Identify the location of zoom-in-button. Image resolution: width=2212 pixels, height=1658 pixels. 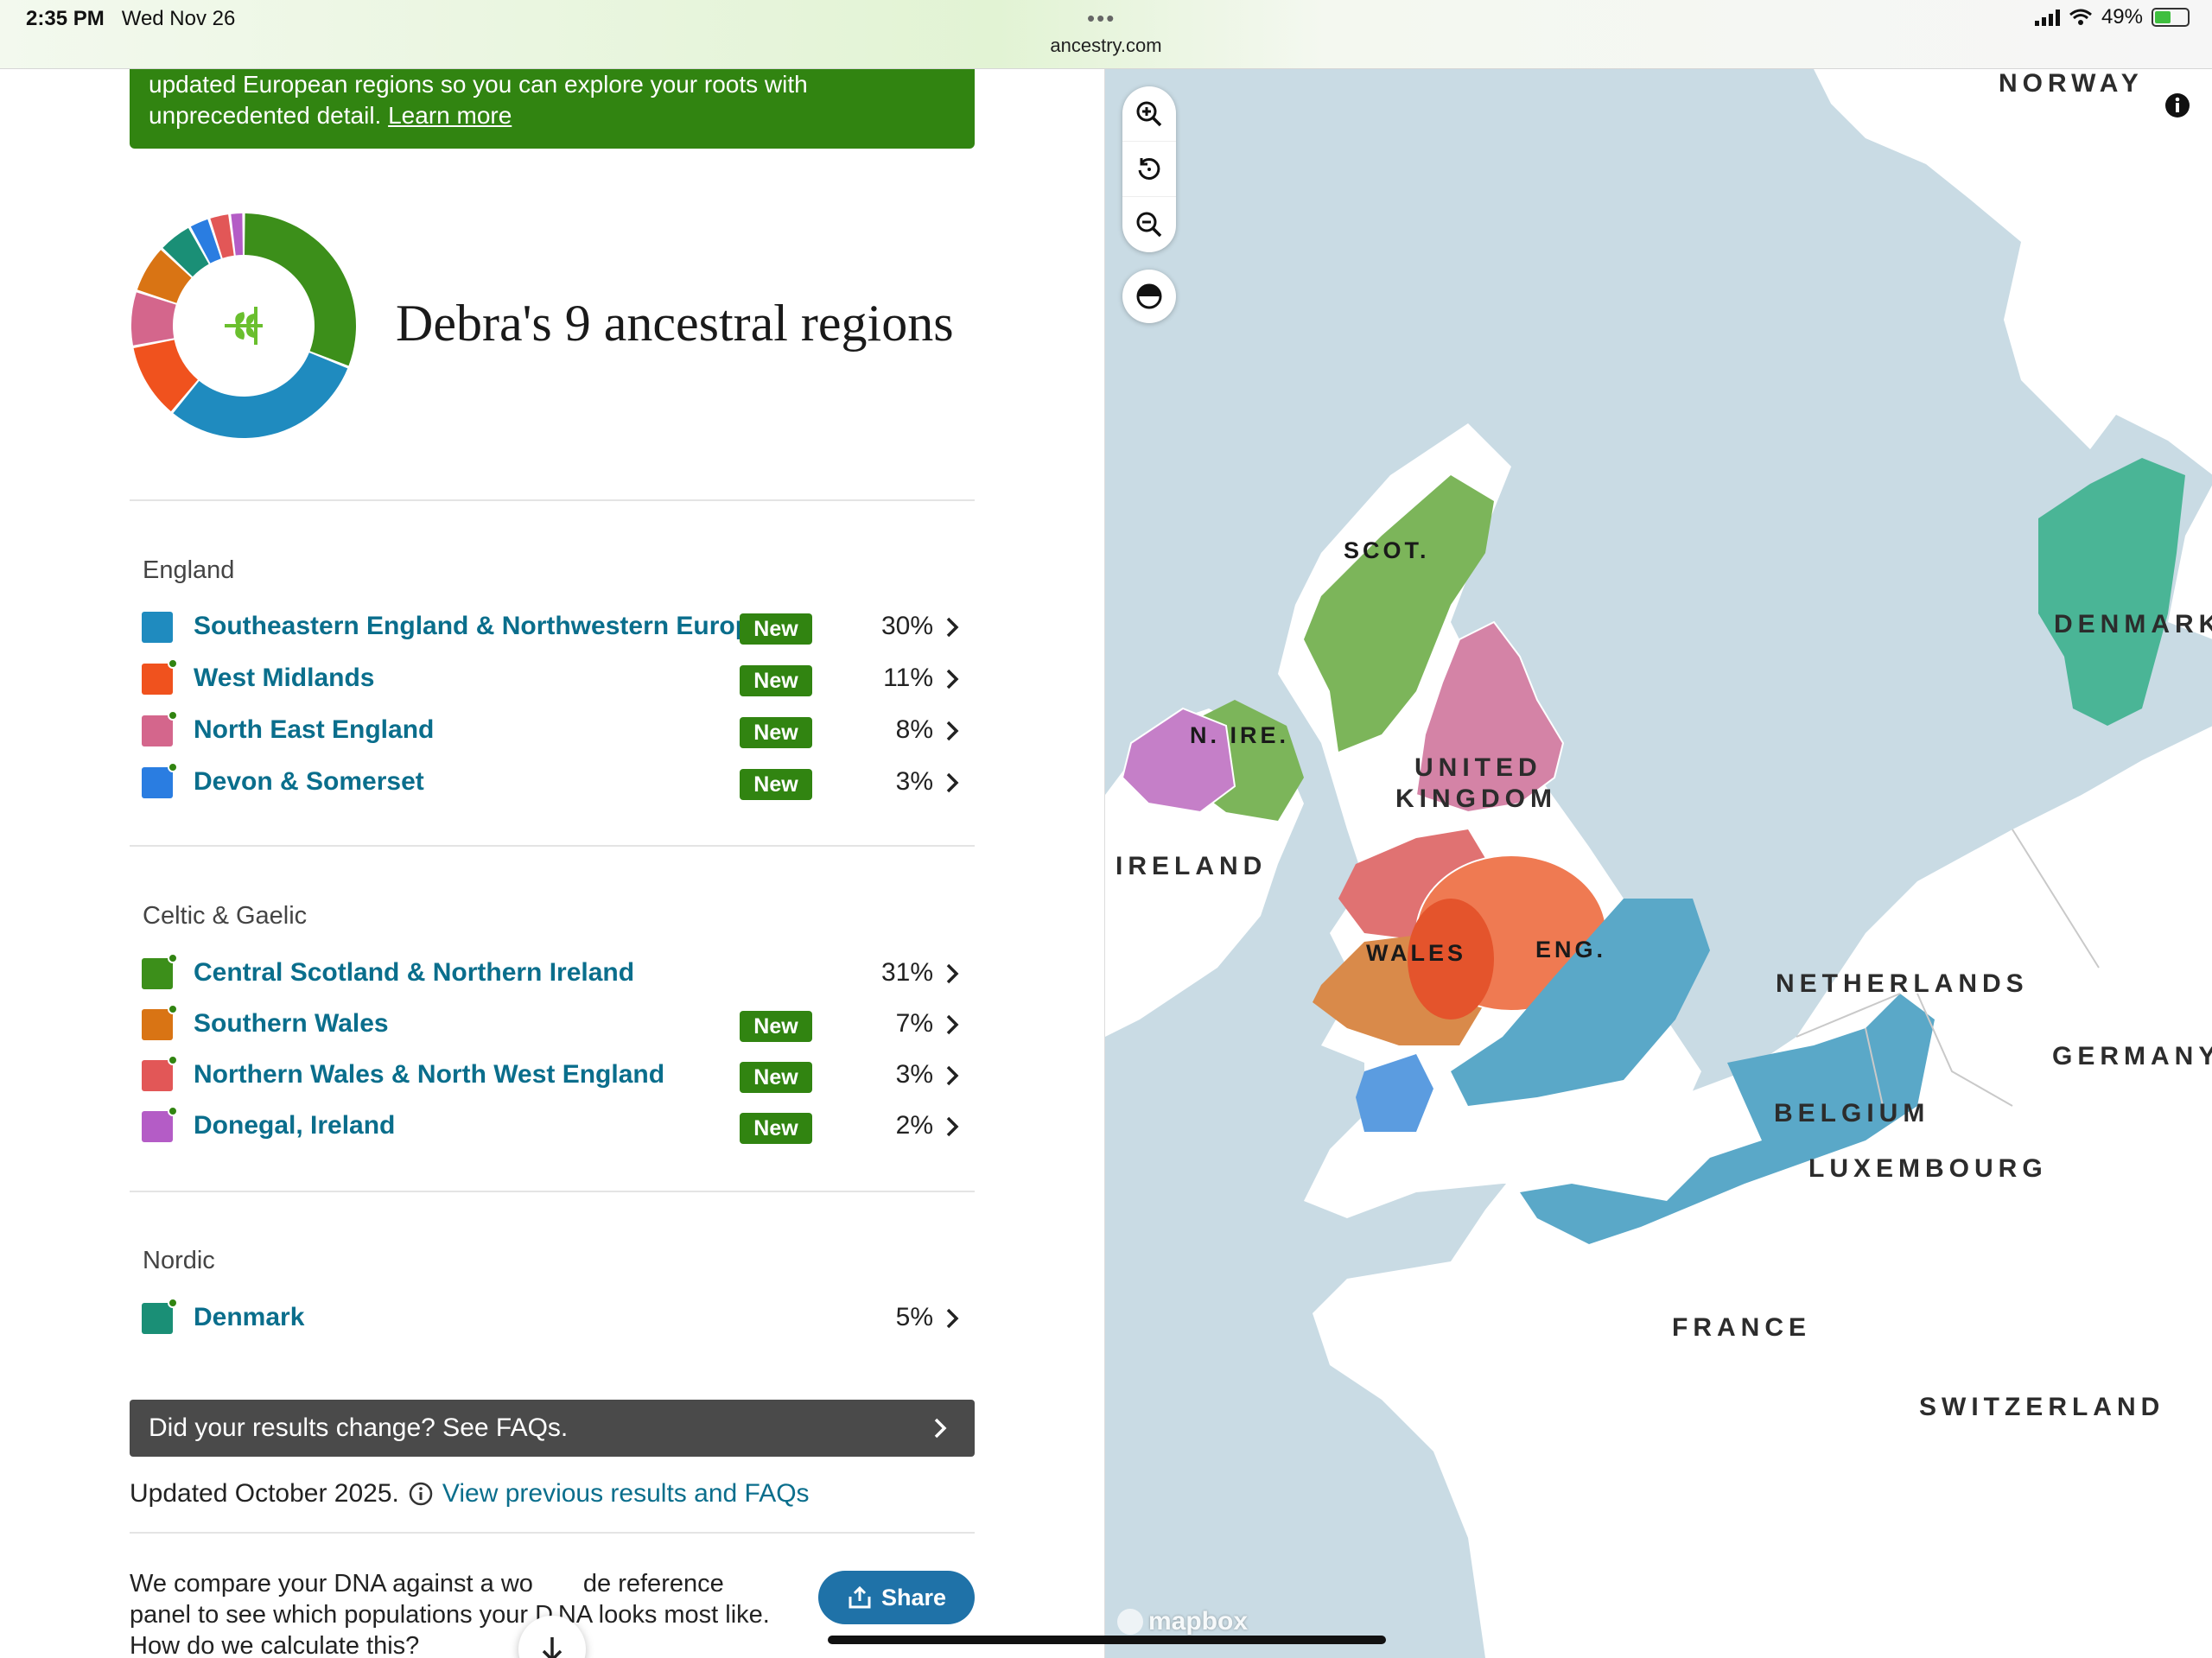
(1149, 114).